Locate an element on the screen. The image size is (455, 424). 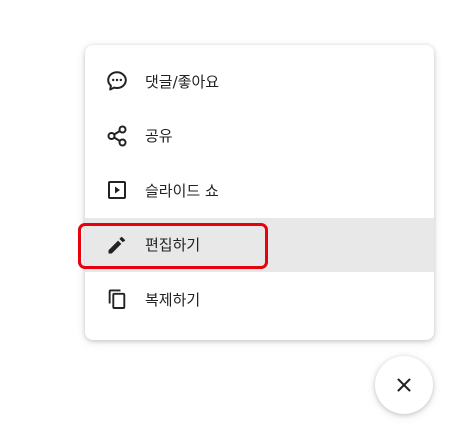
comment-icon is located at coordinates (117, 81).